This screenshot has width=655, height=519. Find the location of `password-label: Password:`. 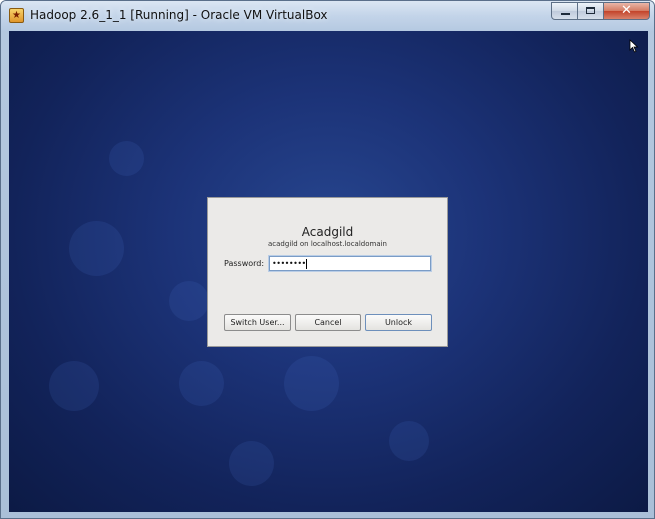

password-label: Password: is located at coordinates (244, 263).